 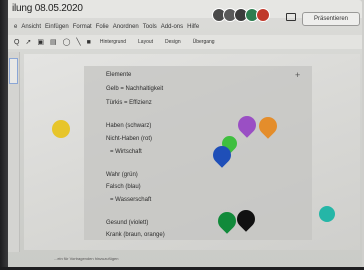 I want to click on design-button: Design, so click(x=173, y=42).